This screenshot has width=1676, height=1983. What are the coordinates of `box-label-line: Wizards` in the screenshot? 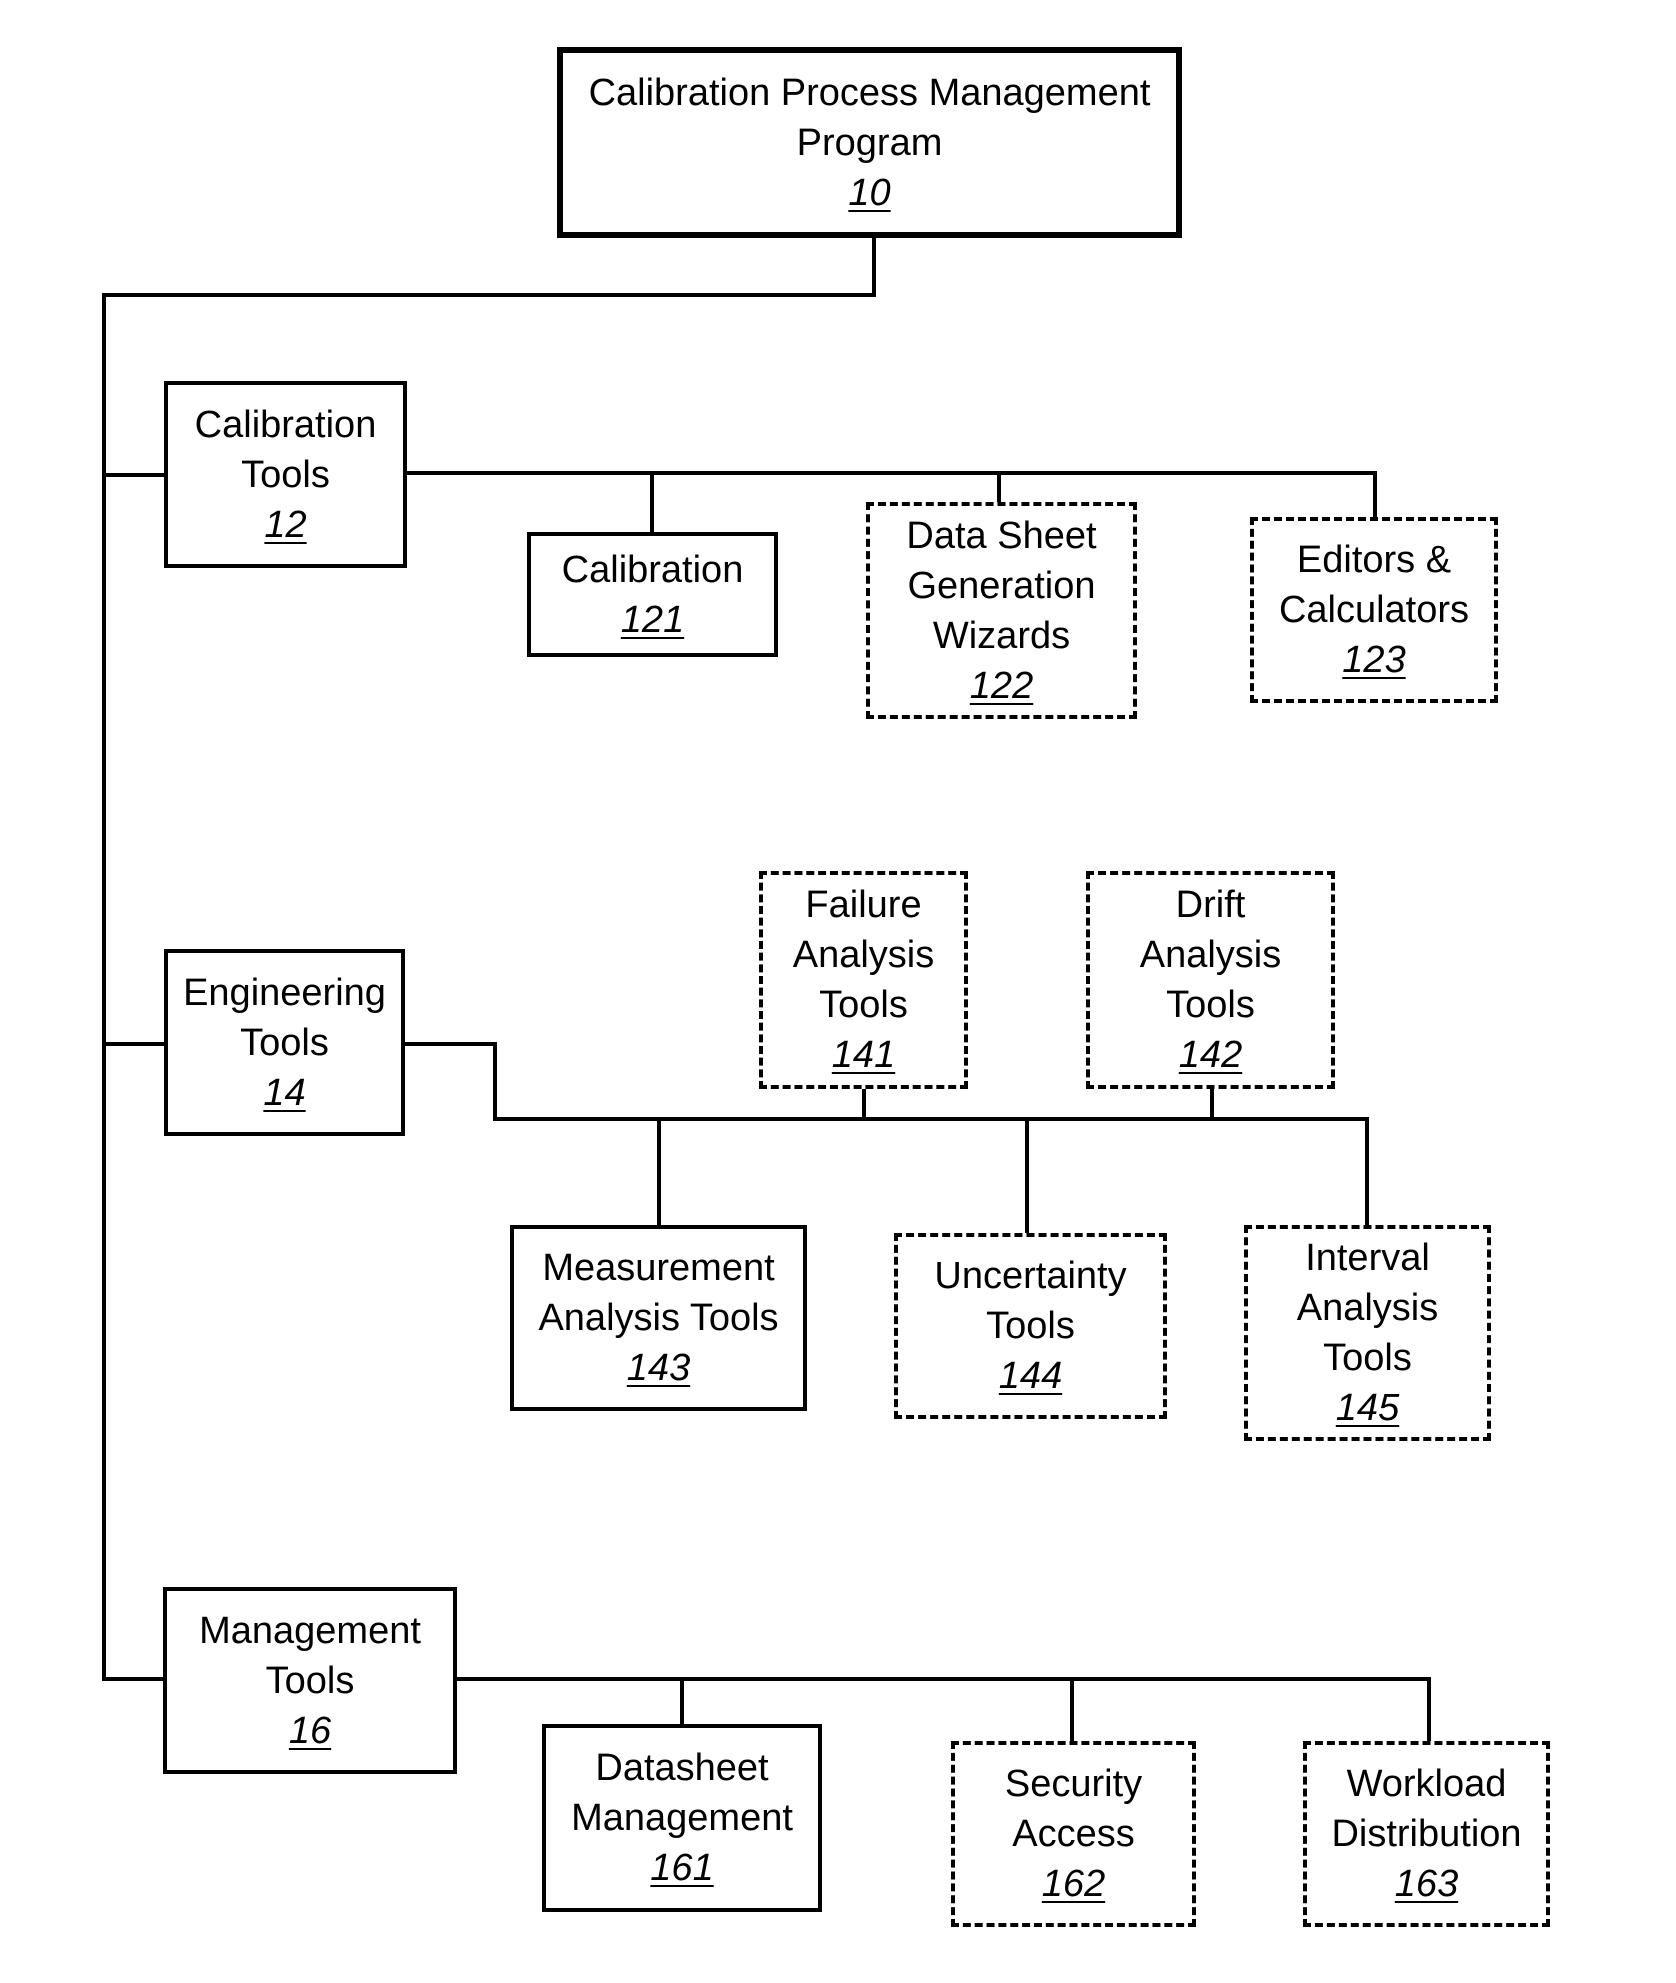 It's located at (1001, 635).